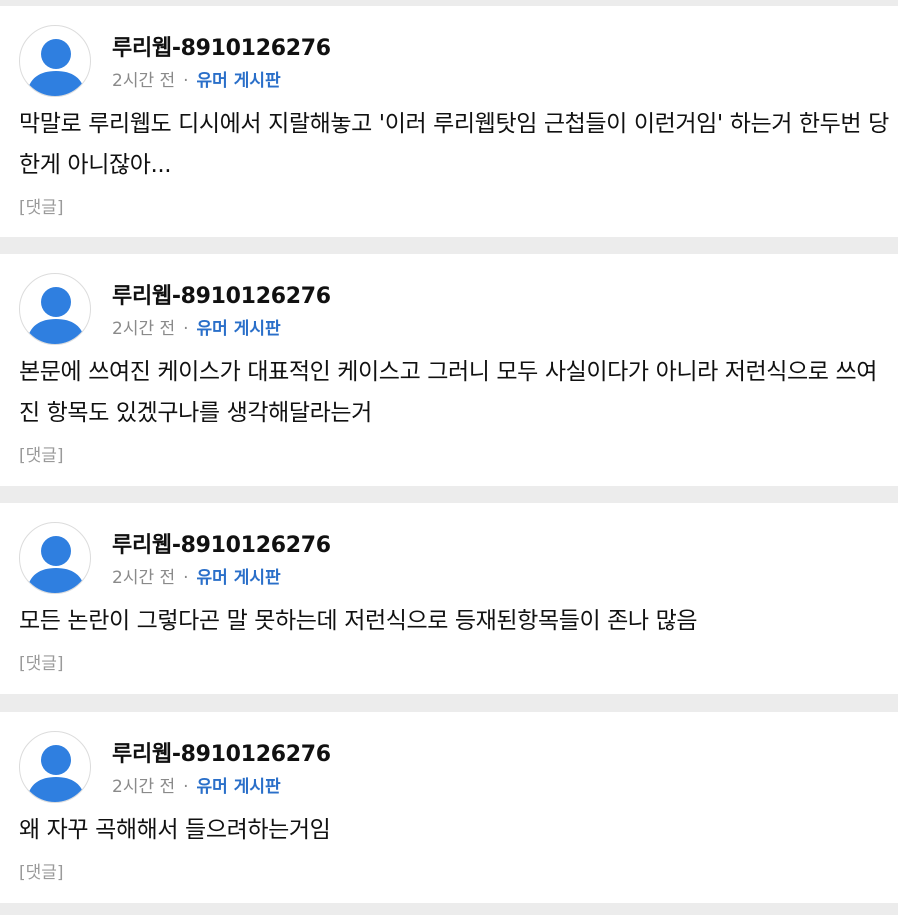 This screenshot has height=915, width=898. Describe the element at coordinates (175, 830) in the screenshot. I see `comment-body: 왜 자꾸 곡해해서 들으려하는거임` at that location.